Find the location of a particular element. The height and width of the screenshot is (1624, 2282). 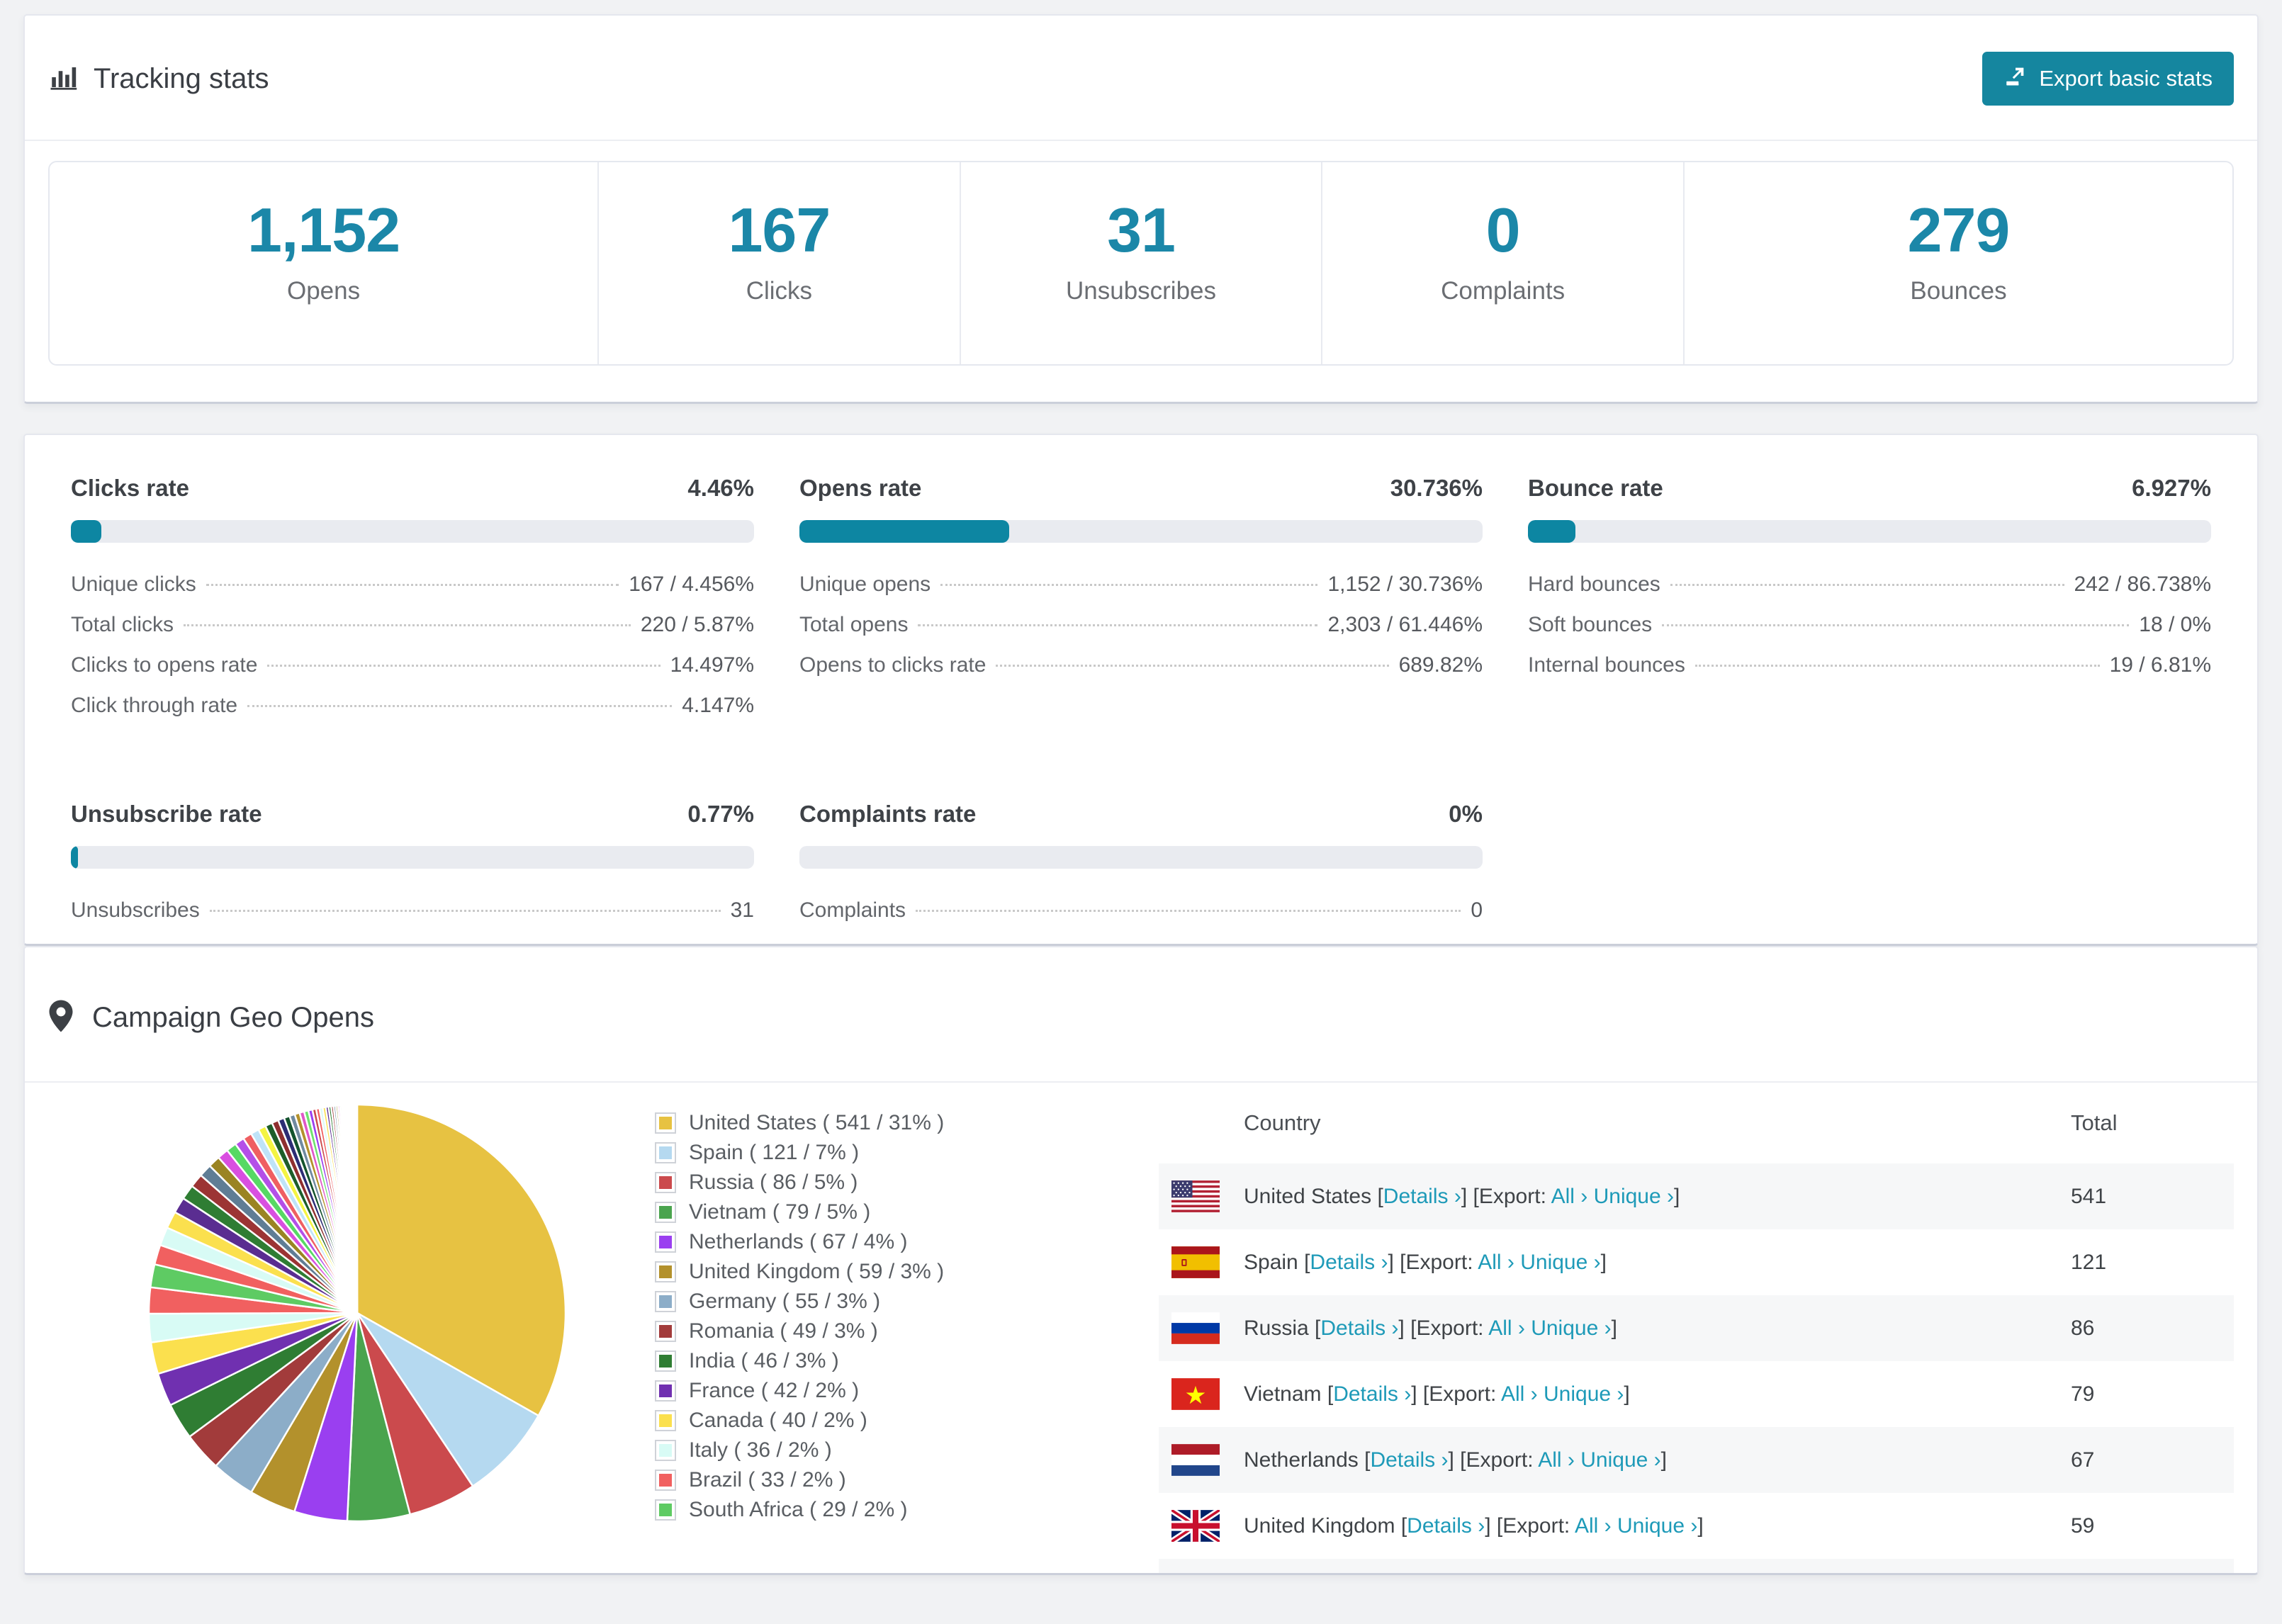

country-total: 541 is located at coordinates (2089, 1196).